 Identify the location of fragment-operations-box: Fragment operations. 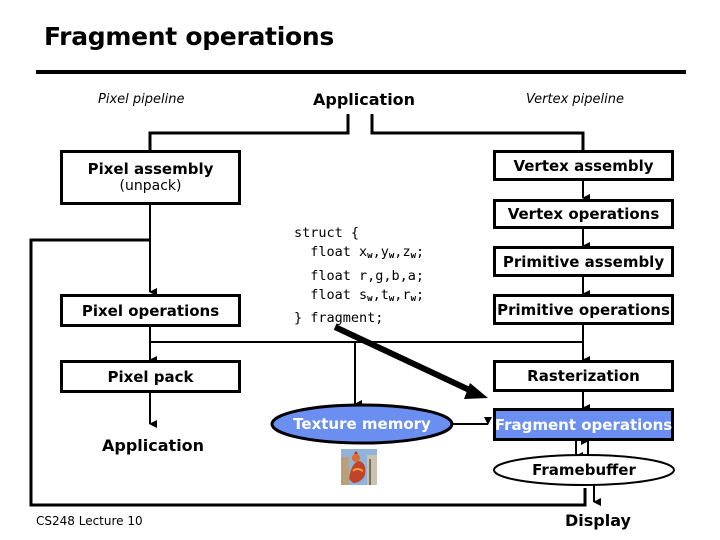
(583, 424).